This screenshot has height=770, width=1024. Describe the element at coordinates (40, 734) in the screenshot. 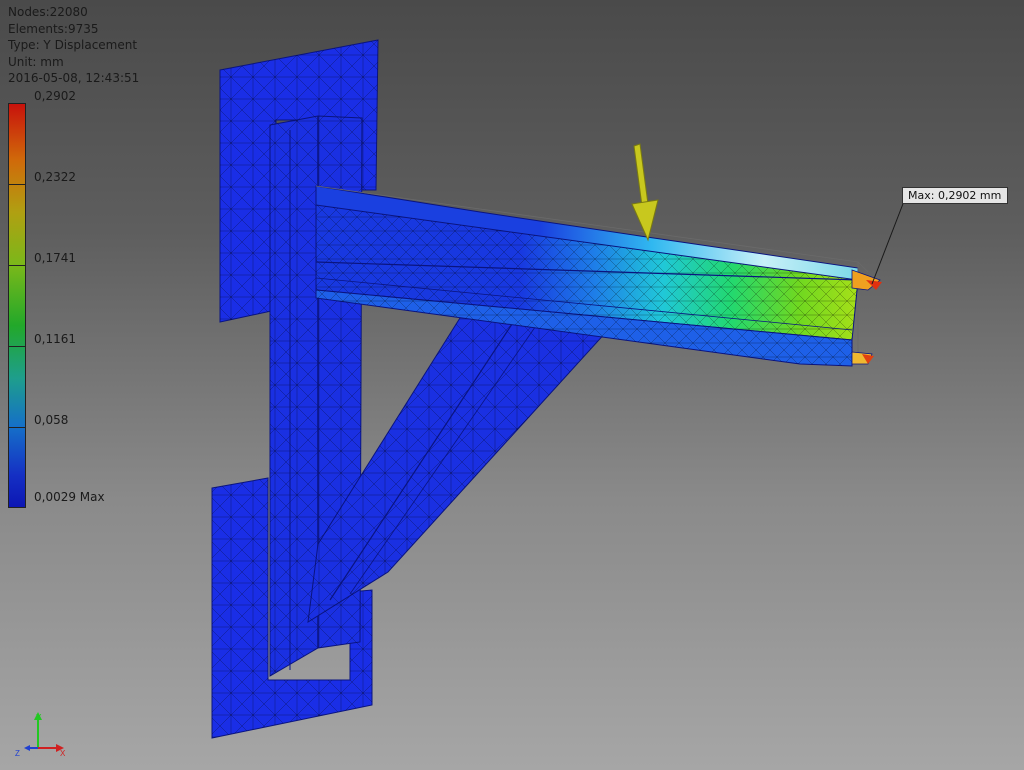

I see `axis-triad-icon: Y X Z` at that location.